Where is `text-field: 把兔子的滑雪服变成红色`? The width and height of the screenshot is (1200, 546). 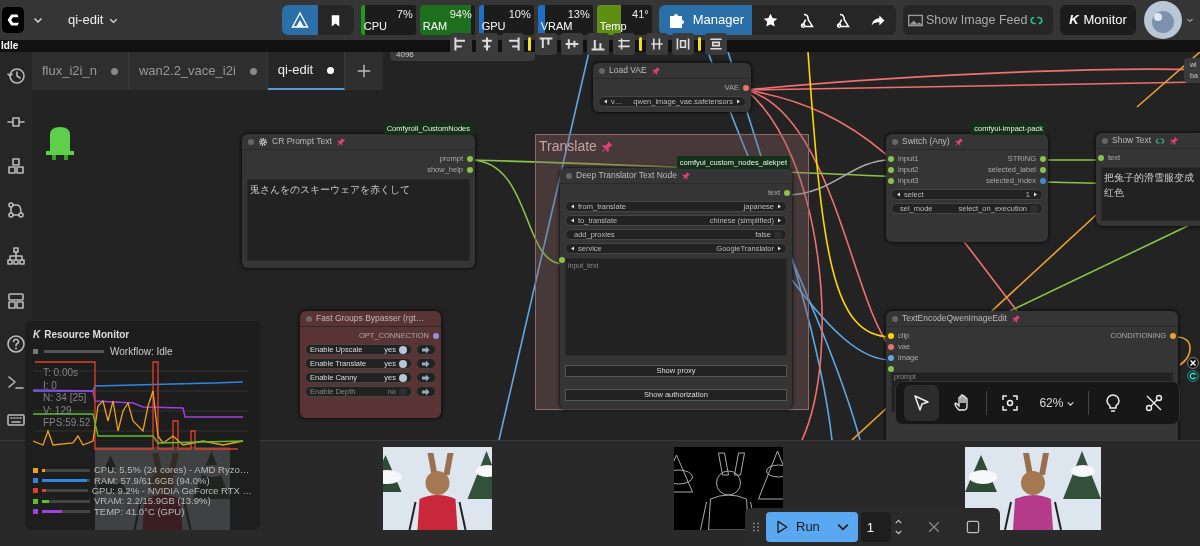
text-field: 把兔子的滑雪服变成红色 is located at coordinates (1150, 194).